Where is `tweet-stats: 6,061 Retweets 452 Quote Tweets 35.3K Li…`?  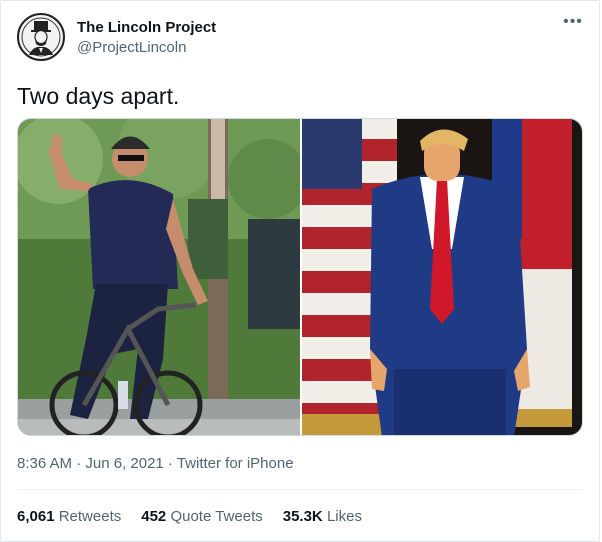 tweet-stats: 6,061 Retweets 452 Quote Tweets 35.3K Li… is located at coordinates (189, 517).